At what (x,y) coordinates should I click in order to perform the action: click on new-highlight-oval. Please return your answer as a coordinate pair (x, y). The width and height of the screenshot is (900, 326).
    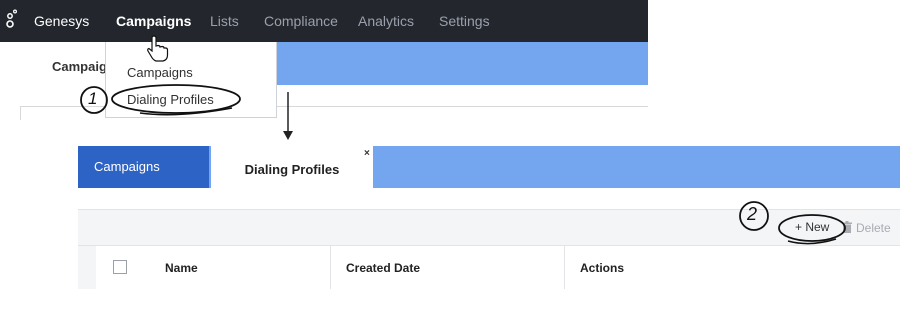
    Looking at the image, I should click on (812, 228).